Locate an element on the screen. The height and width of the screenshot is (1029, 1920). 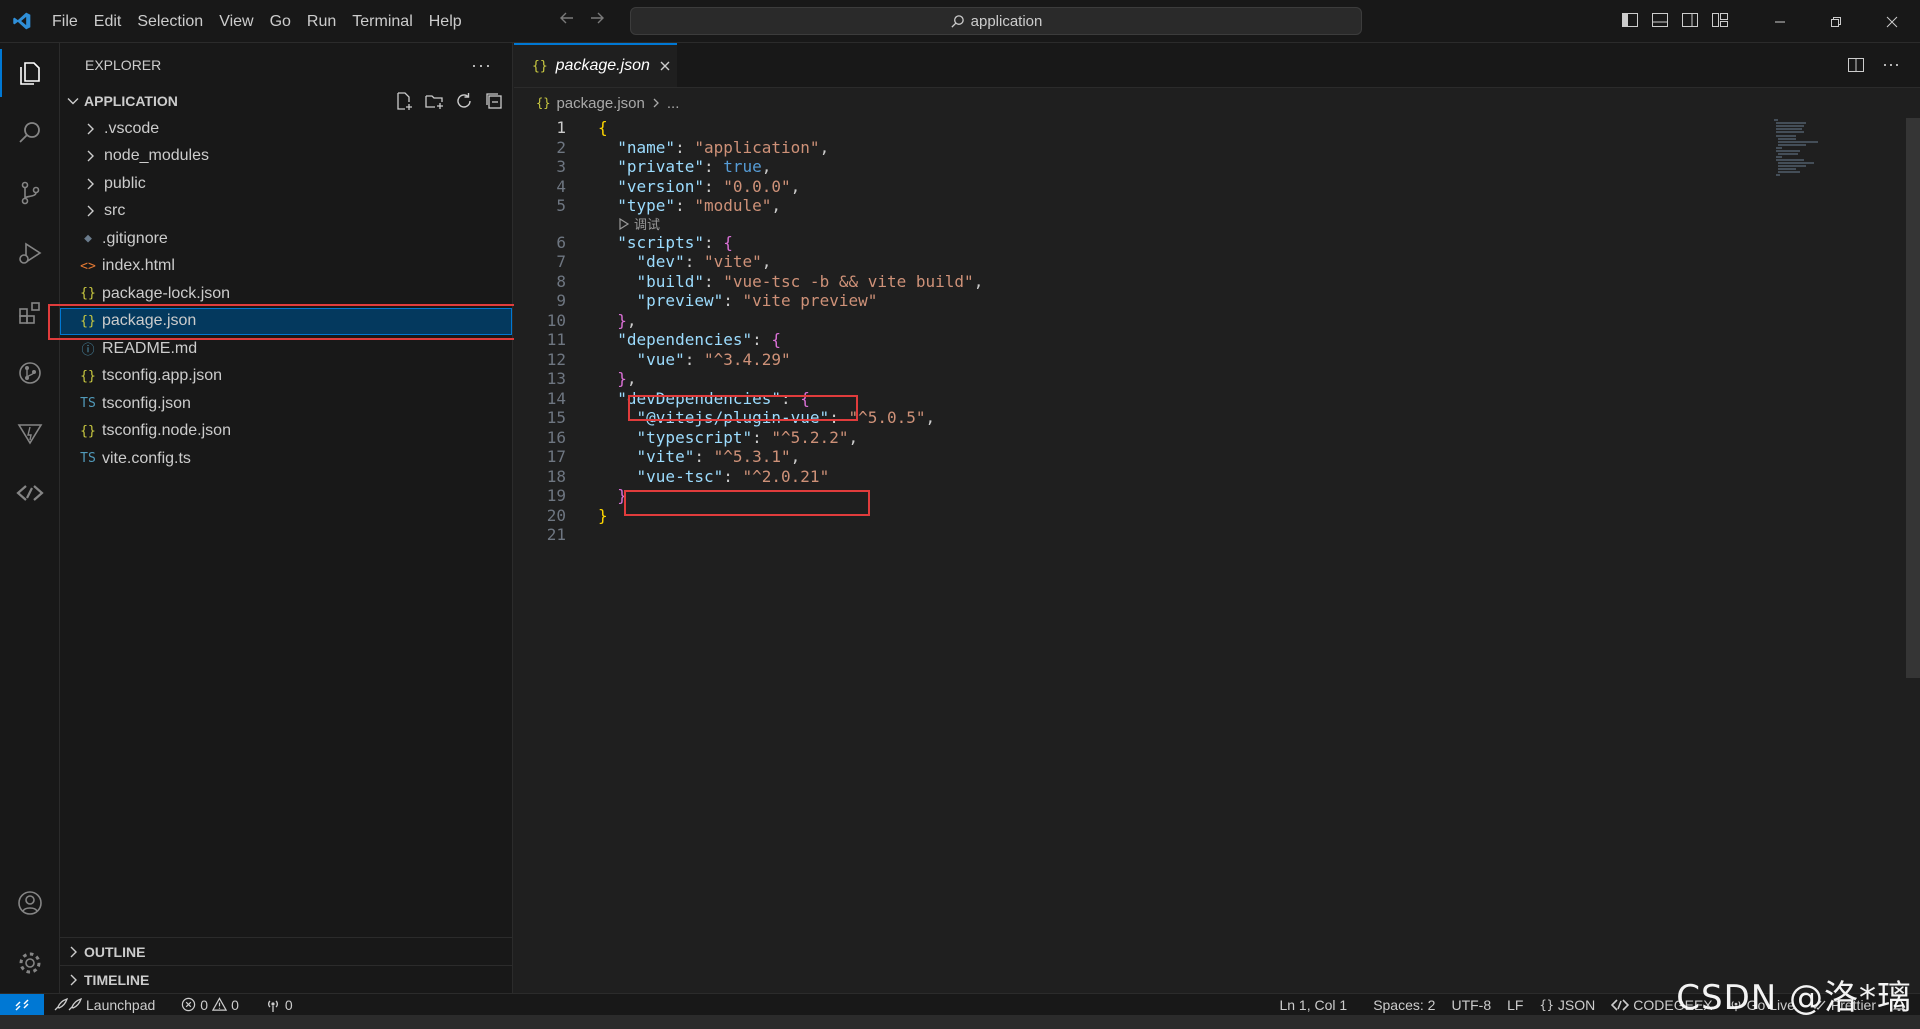
explorer-icon is located at coordinates (30, 73).